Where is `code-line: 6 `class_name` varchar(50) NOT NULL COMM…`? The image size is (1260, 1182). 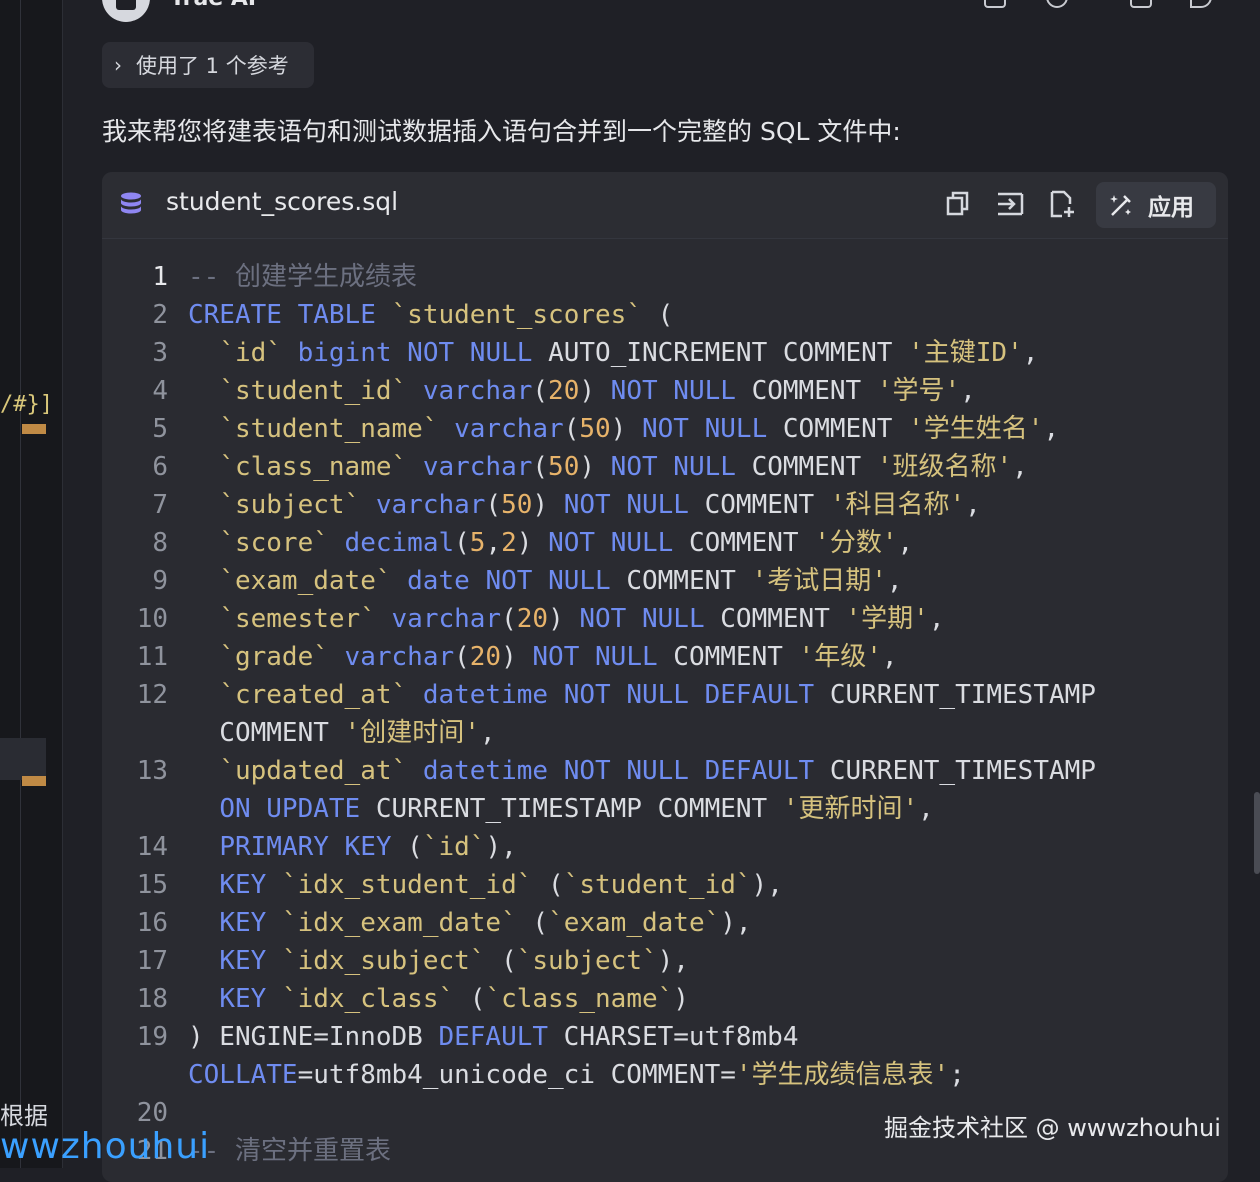
code-line: 6 `class_name` varchar(50) NOT NULL COMM… is located at coordinates (665, 467).